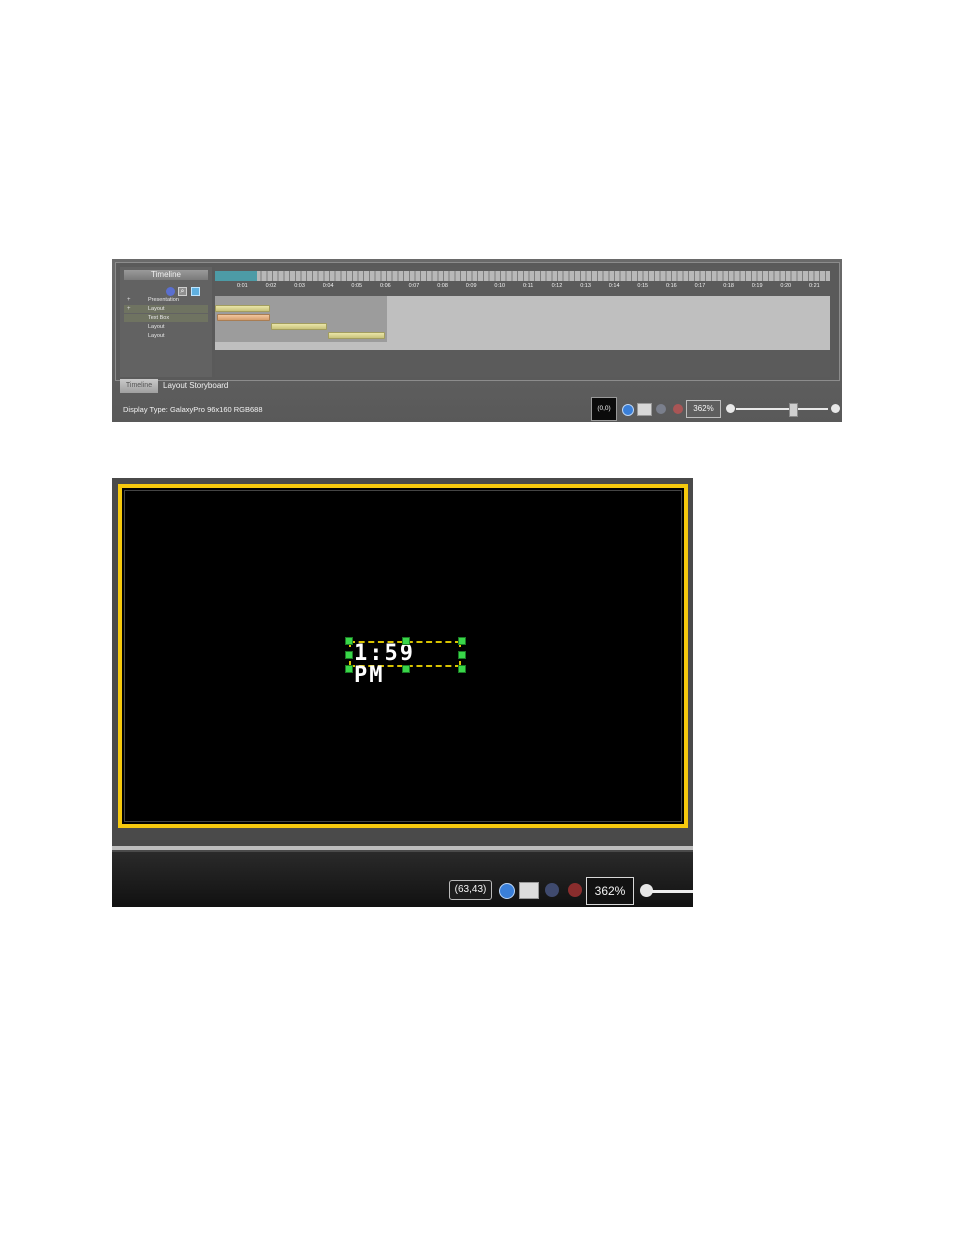 The image size is (954, 1235). Describe the element at coordinates (470, 890) in the screenshot. I see `coordinate-readout: (63,43)` at that location.